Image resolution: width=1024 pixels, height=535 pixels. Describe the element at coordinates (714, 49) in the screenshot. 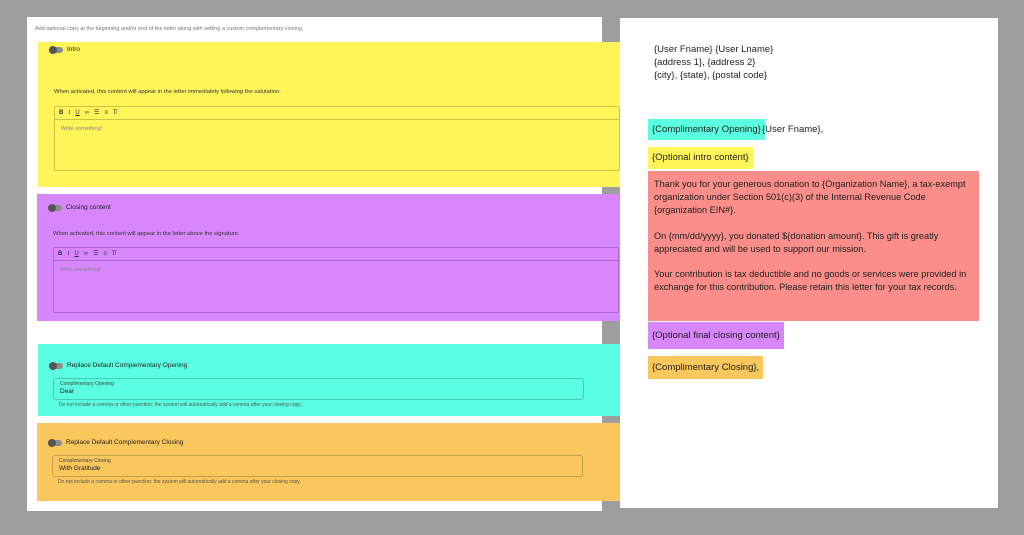

I see `address-line-name: {User Fname} {User Lname}` at that location.